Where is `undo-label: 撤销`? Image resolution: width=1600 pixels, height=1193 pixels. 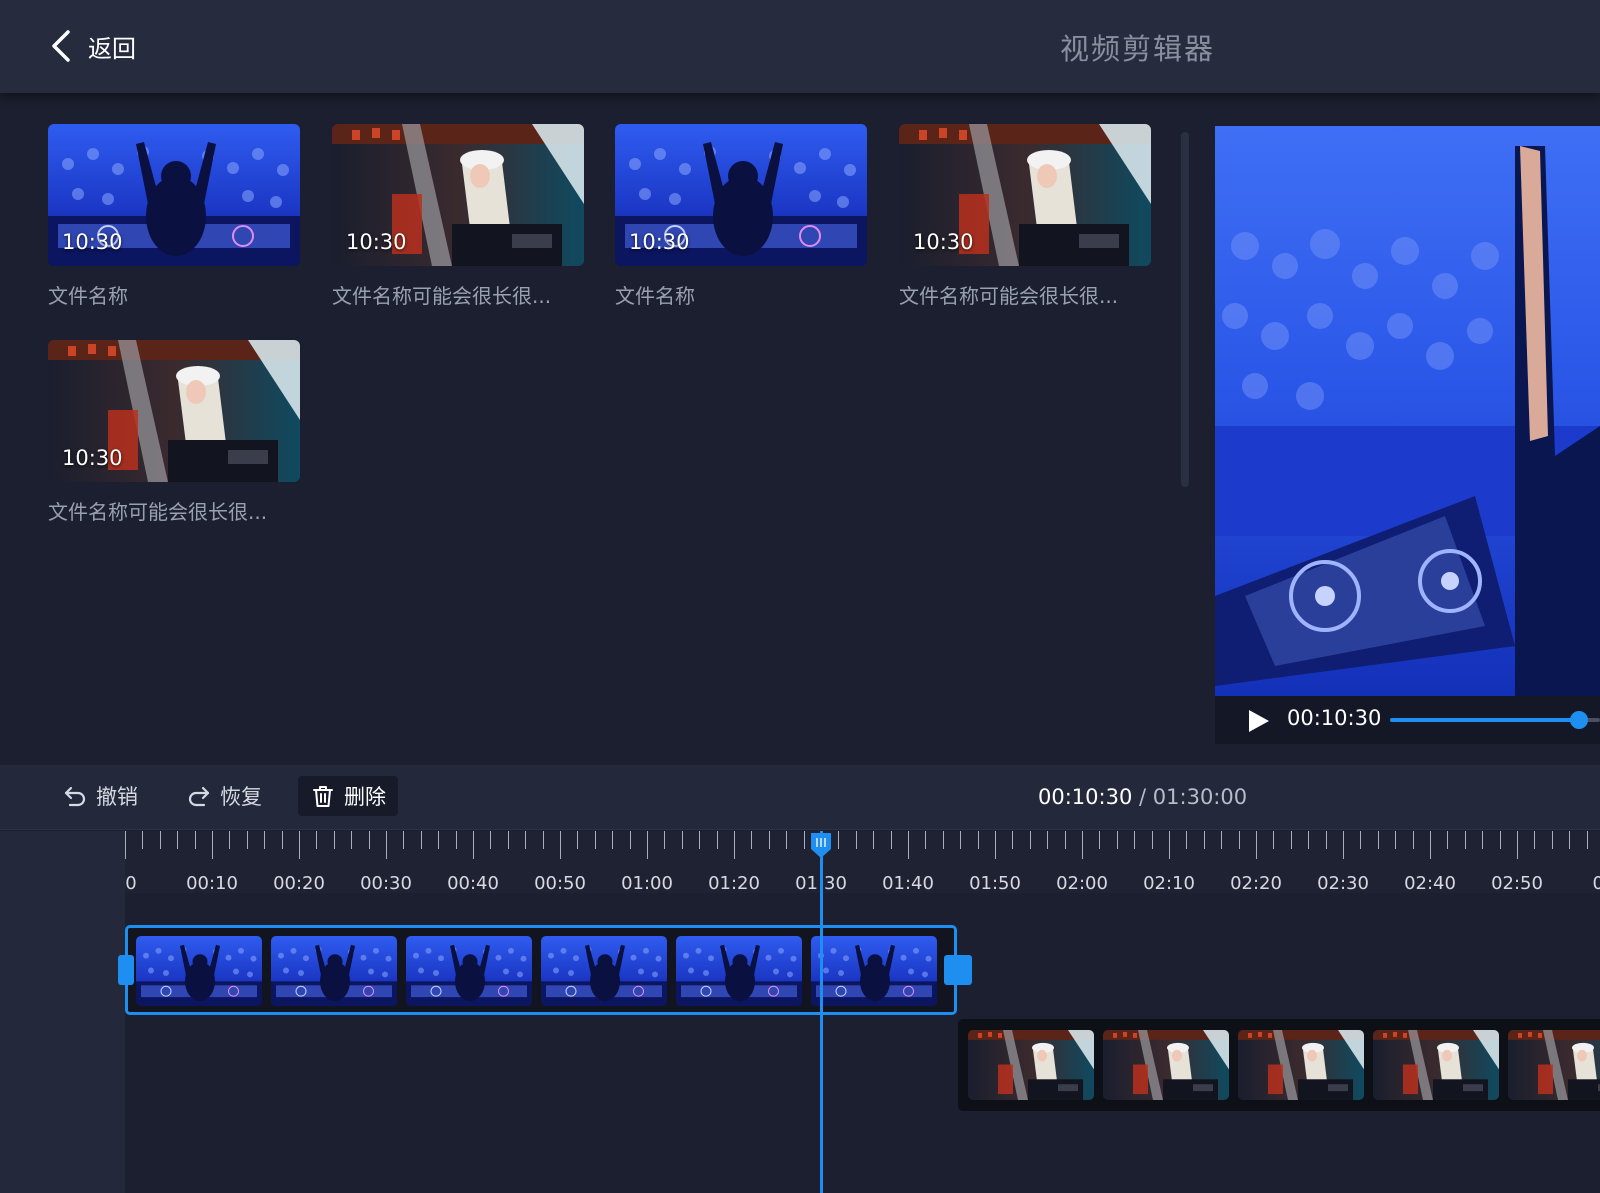 undo-label: 撤销 is located at coordinates (117, 797).